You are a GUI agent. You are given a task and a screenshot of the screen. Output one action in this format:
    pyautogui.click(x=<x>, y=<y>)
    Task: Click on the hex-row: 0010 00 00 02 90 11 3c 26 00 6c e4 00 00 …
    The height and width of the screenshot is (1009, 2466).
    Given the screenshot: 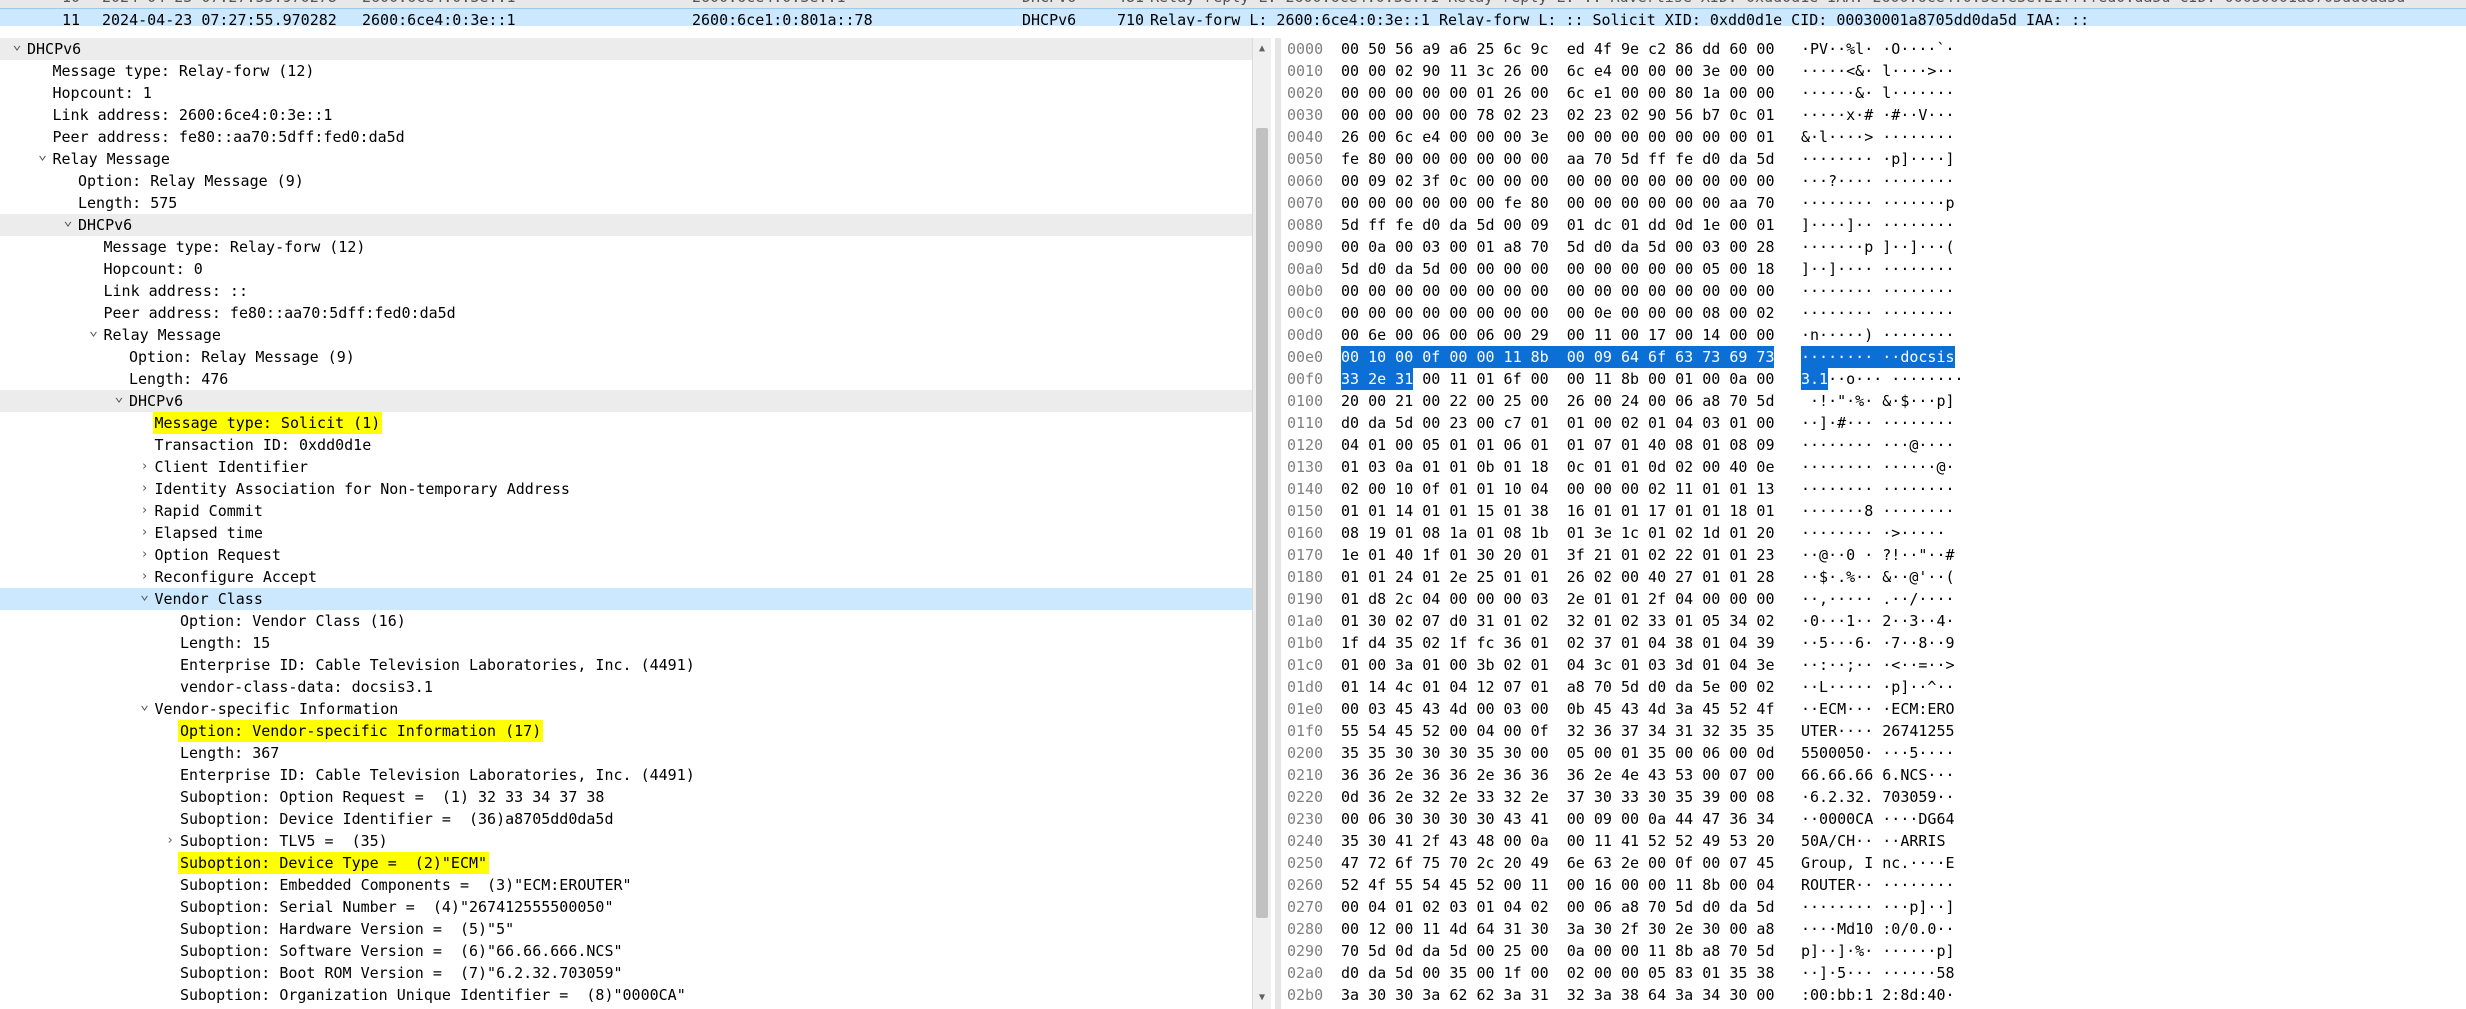 What is the action you would take?
    pyautogui.click(x=1873, y=71)
    